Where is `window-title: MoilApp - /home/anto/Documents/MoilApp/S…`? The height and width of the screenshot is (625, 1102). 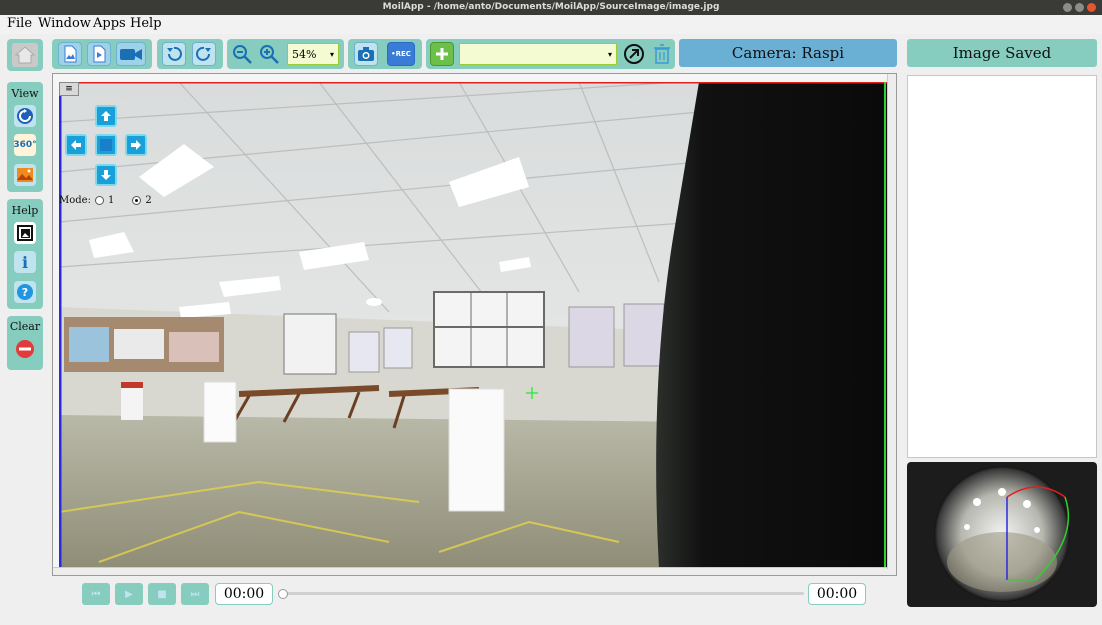 window-title: MoilApp - /home/anto/Documents/MoilApp/S… is located at coordinates (551, 7).